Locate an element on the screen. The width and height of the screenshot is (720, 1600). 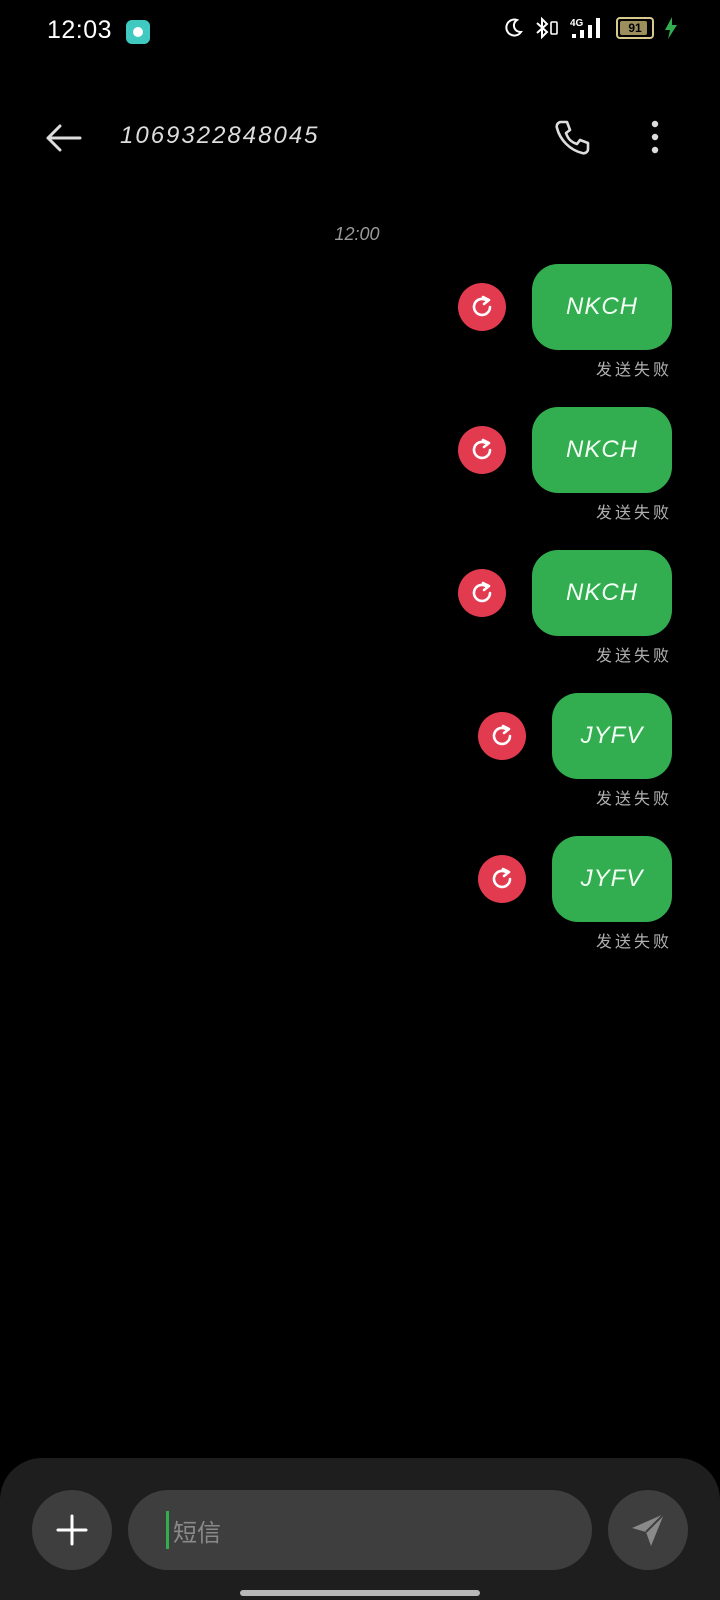
status-icons: 4G 91 is located at coordinates (591, 28).